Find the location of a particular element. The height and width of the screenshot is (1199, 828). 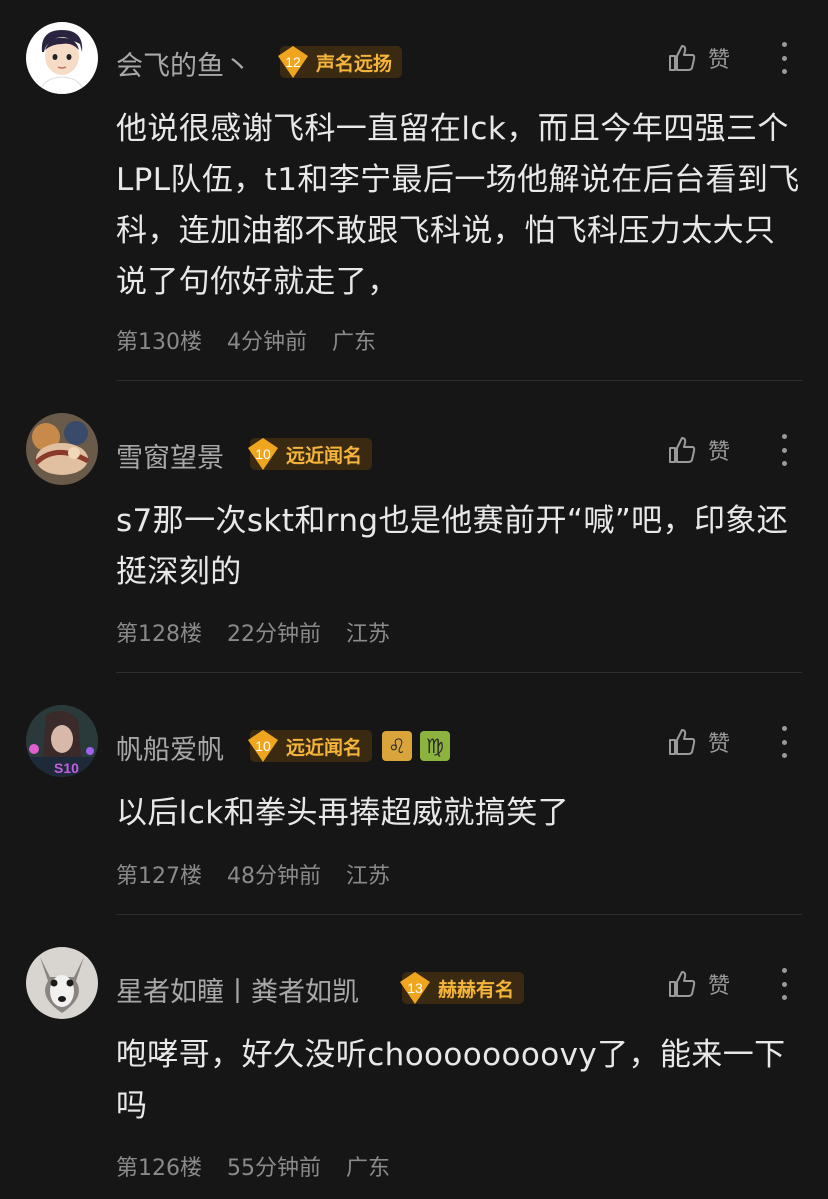

svg-text: S10 is located at coordinates (66, 768).